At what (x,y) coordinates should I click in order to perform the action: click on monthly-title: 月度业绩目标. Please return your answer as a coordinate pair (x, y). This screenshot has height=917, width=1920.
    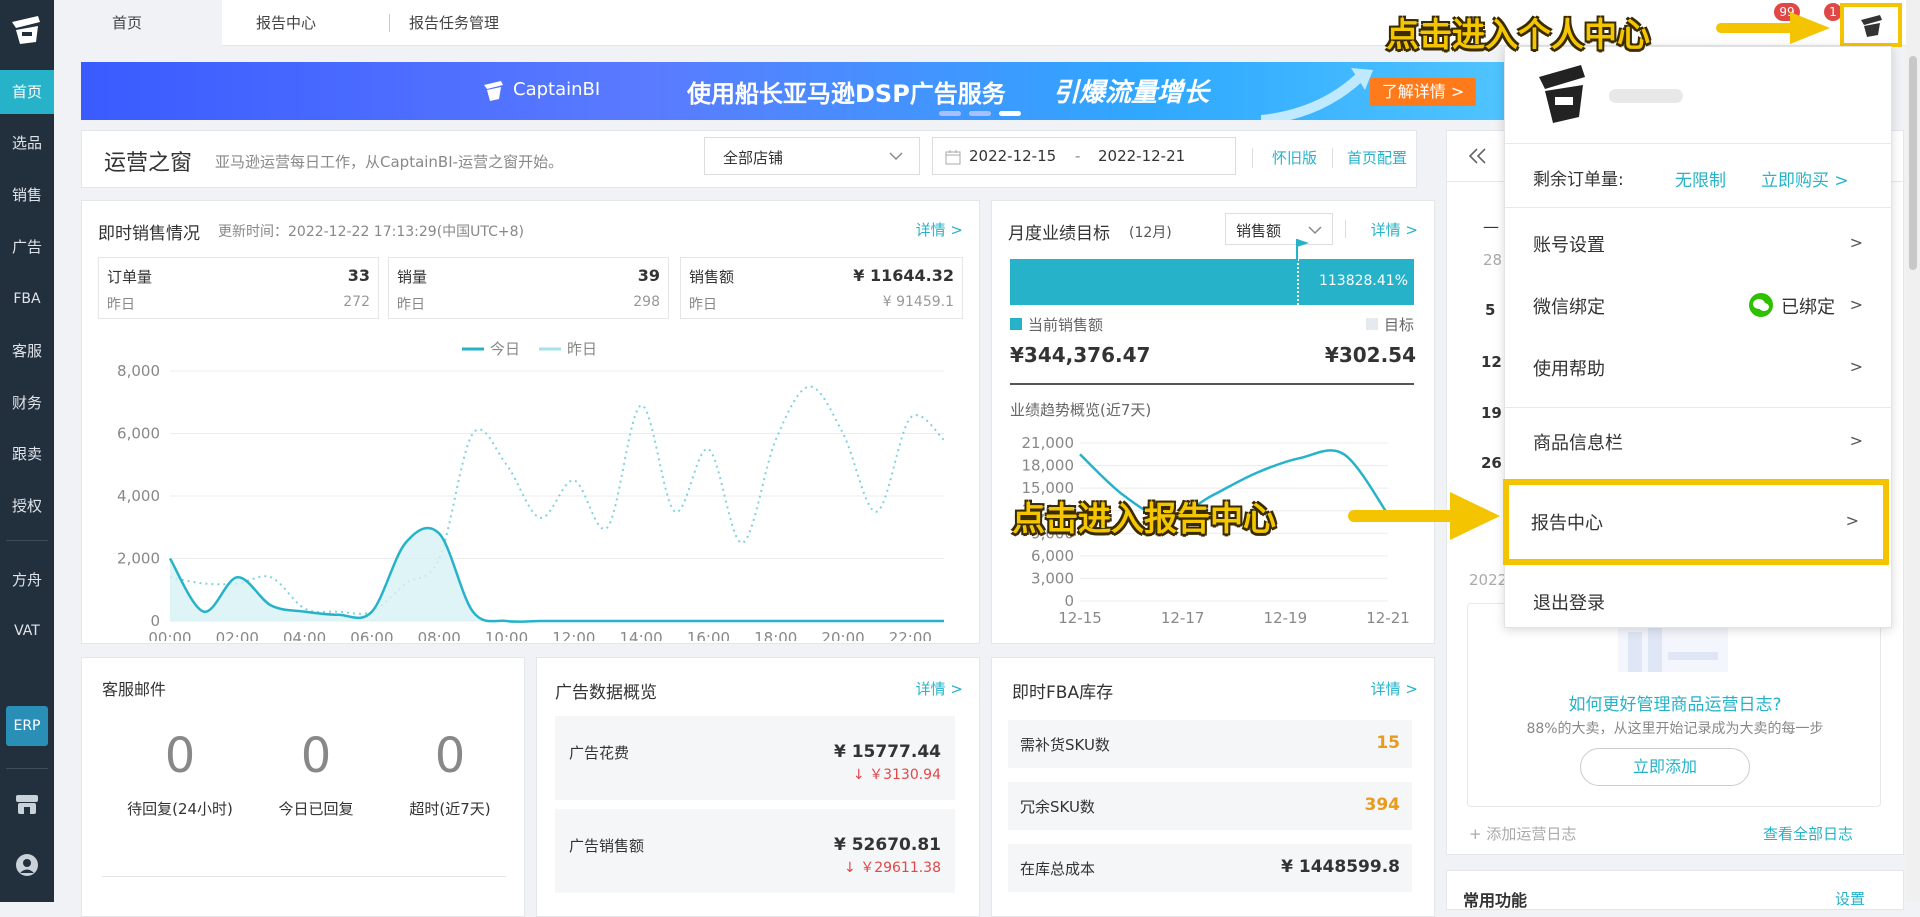
    Looking at the image, I should click on (1059, 234).